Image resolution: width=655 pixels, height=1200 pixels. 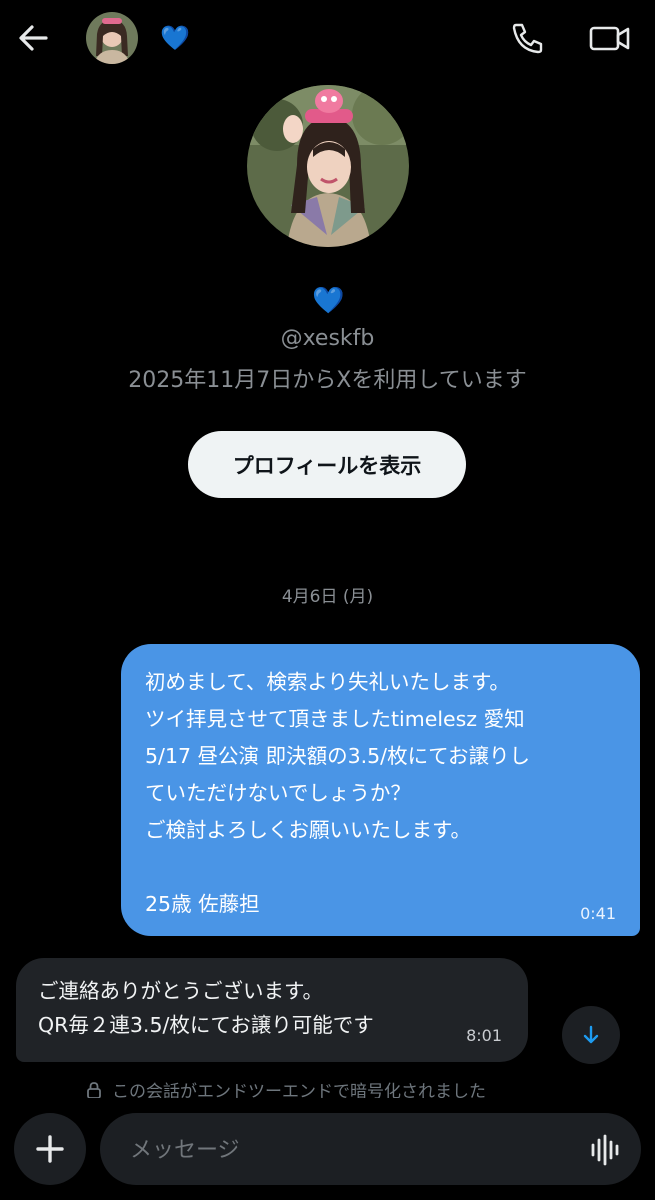 I want to click on voice-waveform-icon, so click(x=606, y=1150).